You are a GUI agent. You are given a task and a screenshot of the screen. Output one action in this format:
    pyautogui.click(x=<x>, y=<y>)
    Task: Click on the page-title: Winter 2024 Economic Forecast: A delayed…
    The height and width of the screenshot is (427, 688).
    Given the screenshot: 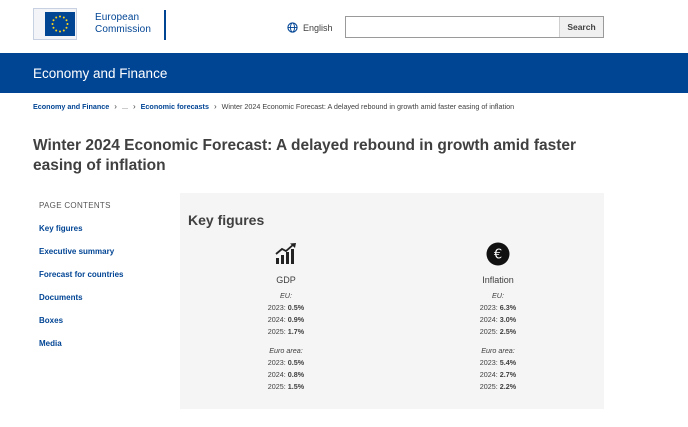 What is the action you would take?
    pyautogui.click(x=305, y=155)
    